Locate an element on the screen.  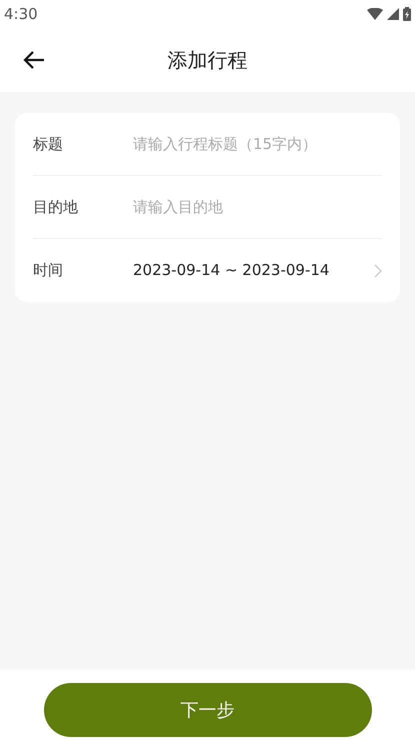
wifi-icon is located at coordinates (375, 14).